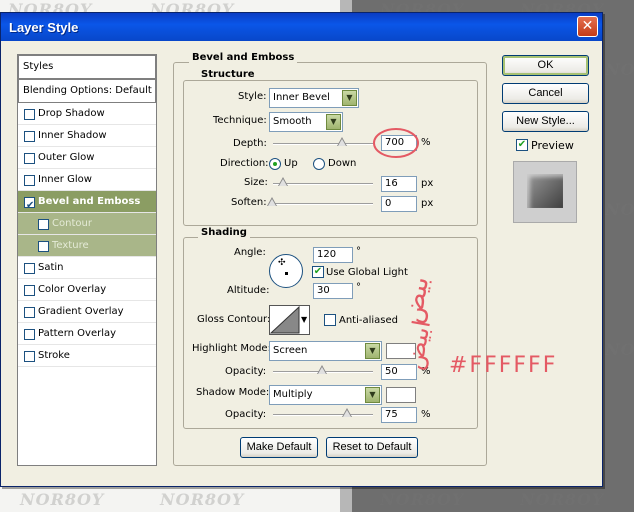  What do you see at coordinates (87, 246) in the screenshot?
I see `style-item-texture: Texture` at bounding box center [87, 246].